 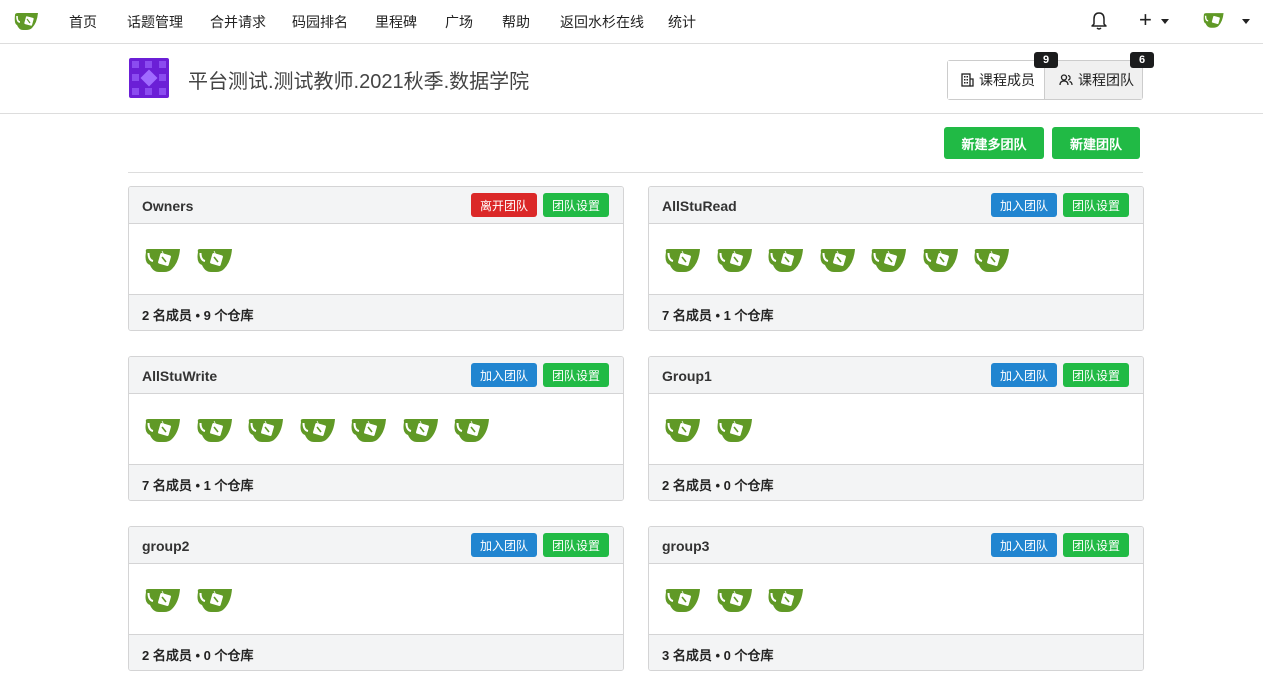 I want to click on team-name: Owners, so click(x=167, y=206).